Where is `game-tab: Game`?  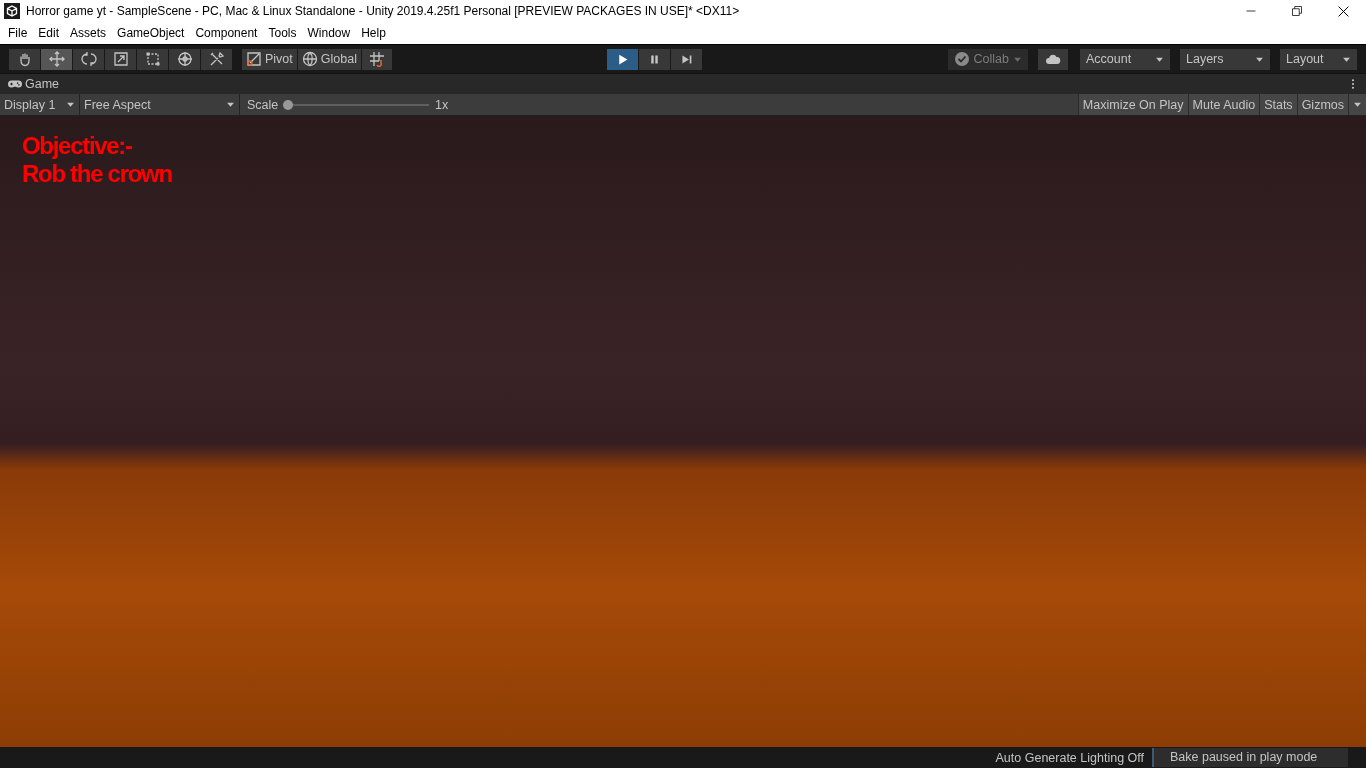
game-tab: Game is located at coordinates (33, 84).